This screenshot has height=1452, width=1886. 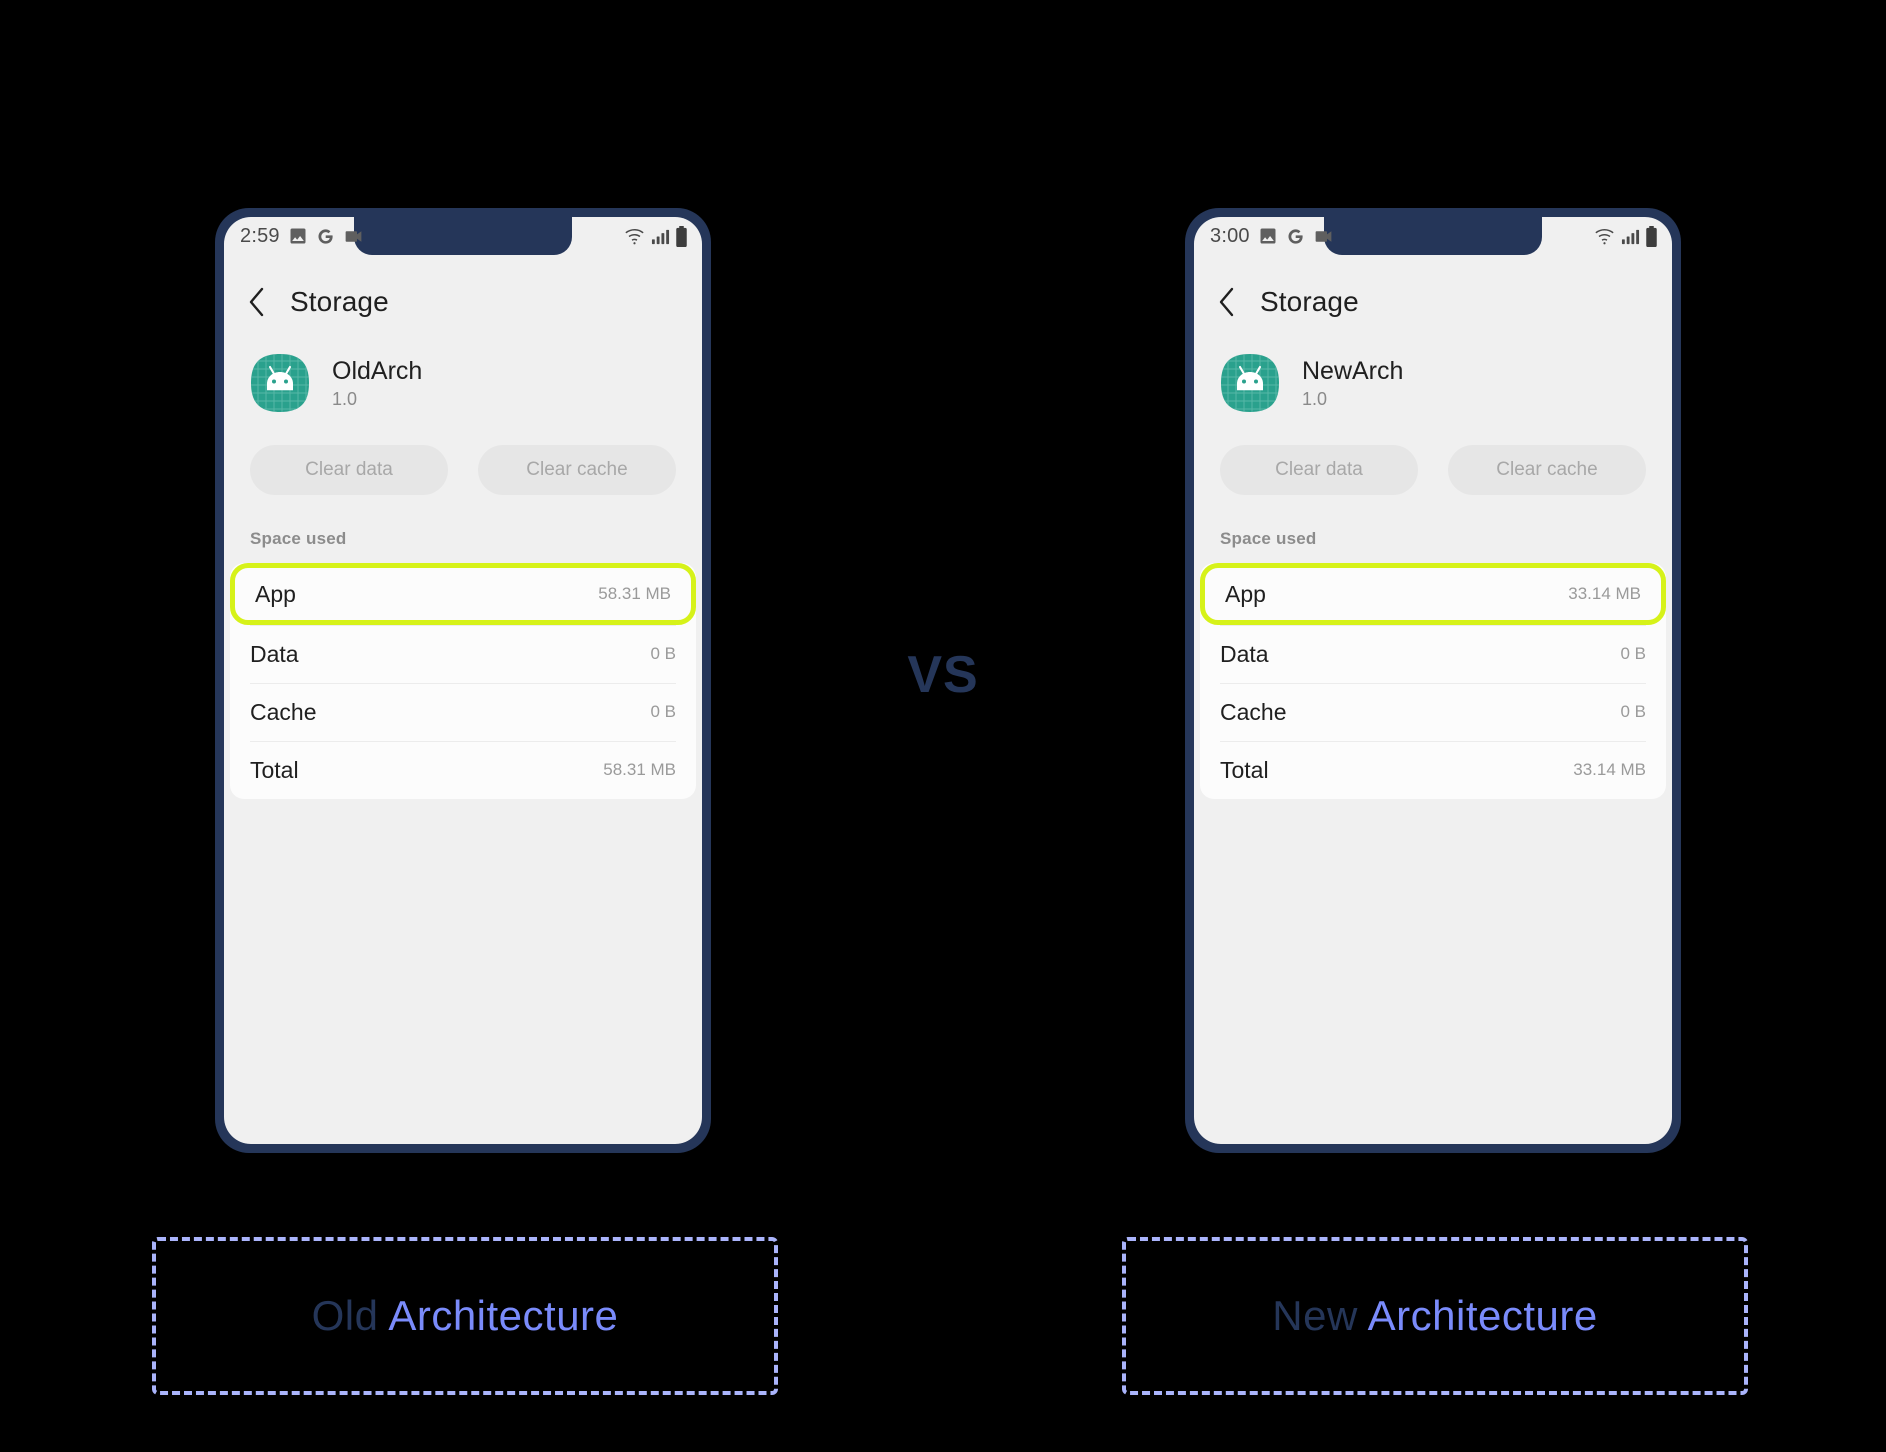 I want to click on status-bar-left: 2:59, so click(x=302, y=236).